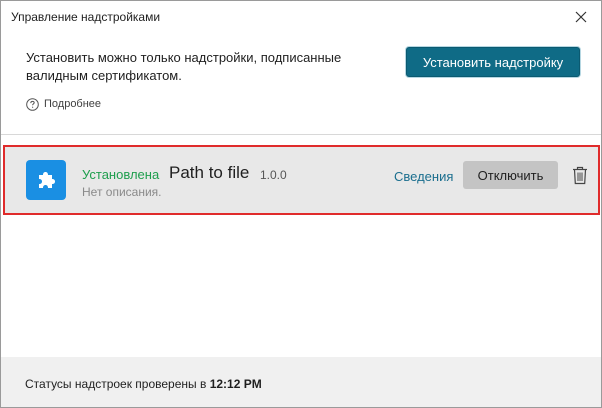 The height and width of the screenshot is (408, 602). What do you see at coordinates (32, 104) in the screenshot?
I see `help-circle-icon` at bounding box center [32, 104].